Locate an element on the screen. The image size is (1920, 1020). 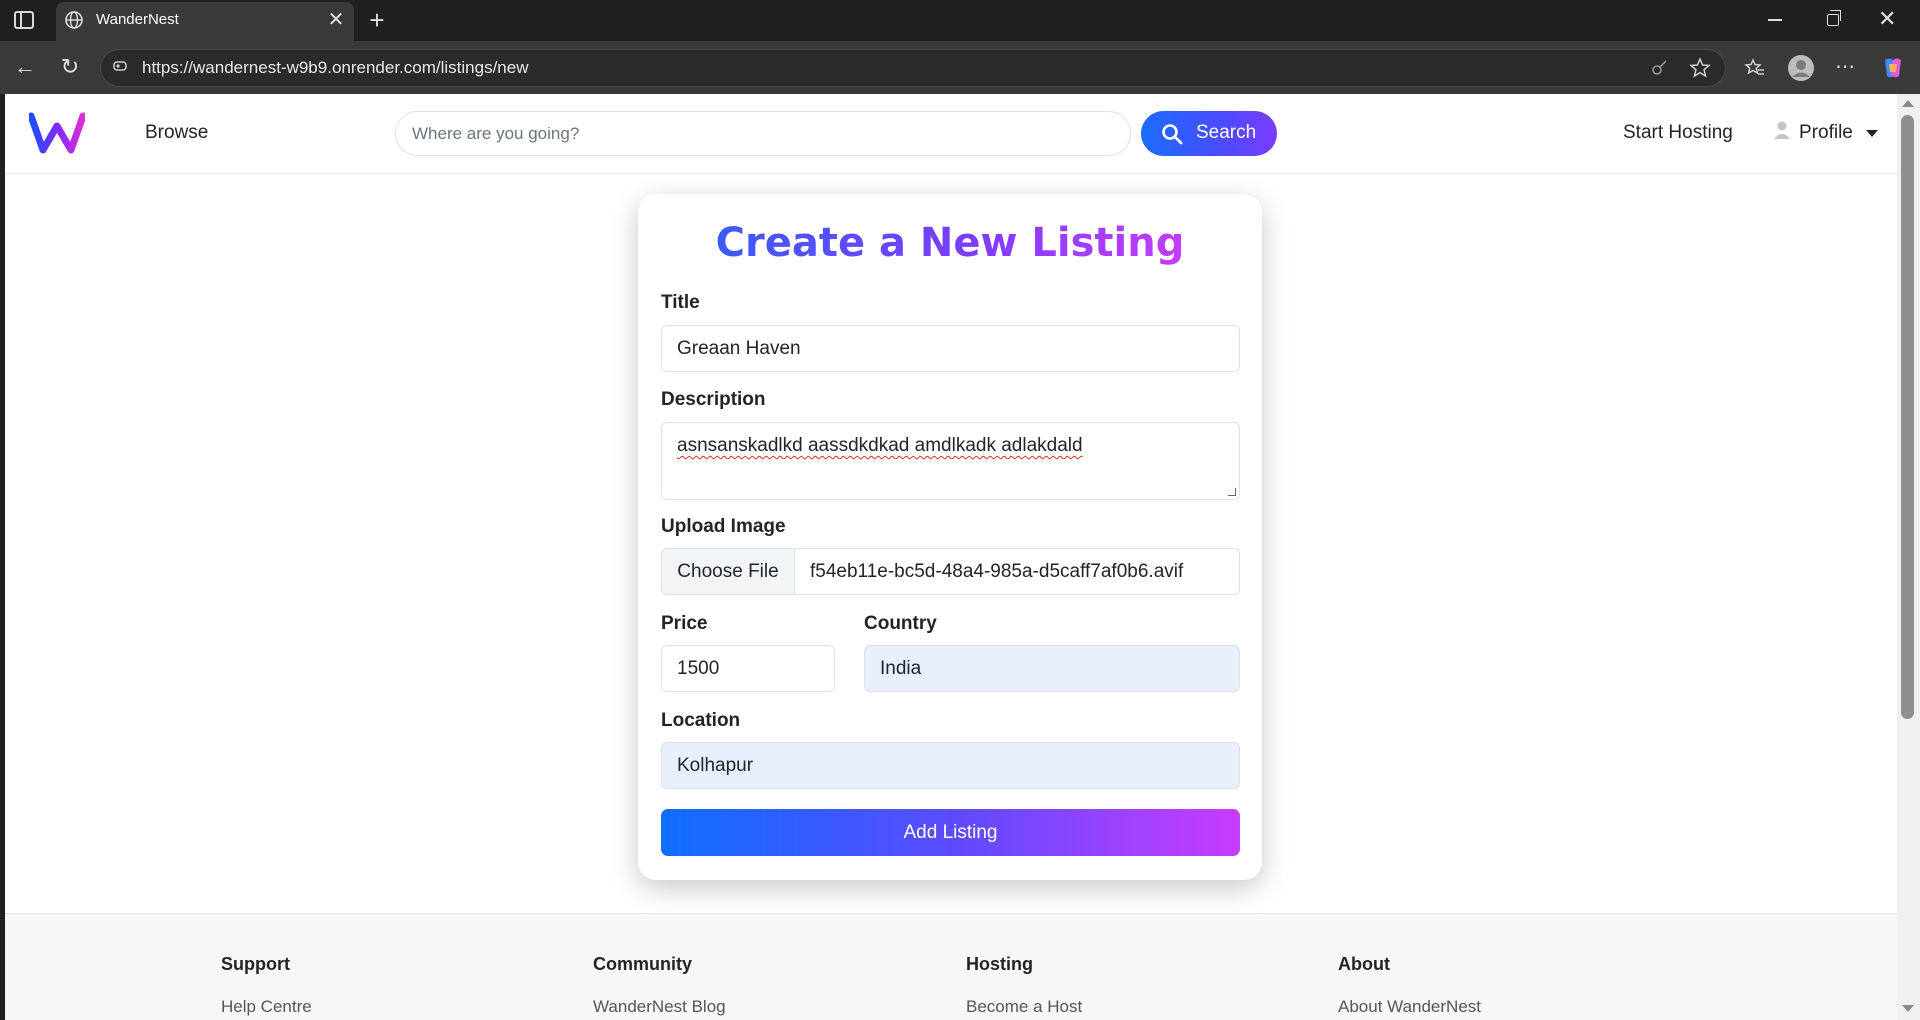
location-input is located at coordinates (950, 765).